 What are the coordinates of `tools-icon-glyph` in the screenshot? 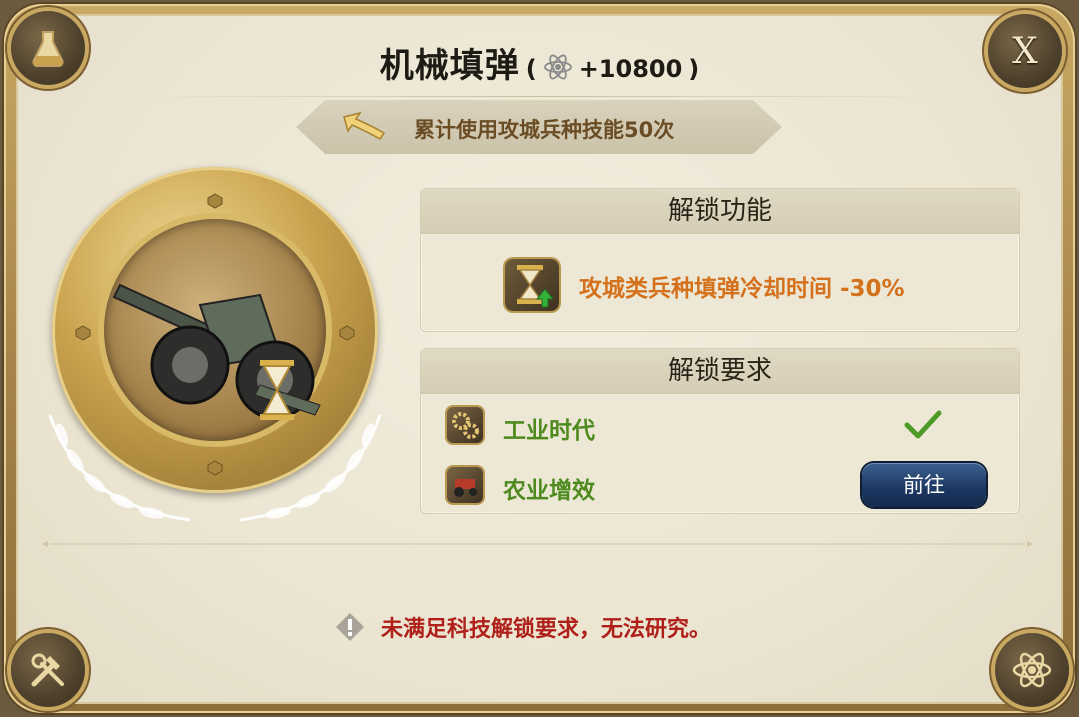 It's located at (47, 670).